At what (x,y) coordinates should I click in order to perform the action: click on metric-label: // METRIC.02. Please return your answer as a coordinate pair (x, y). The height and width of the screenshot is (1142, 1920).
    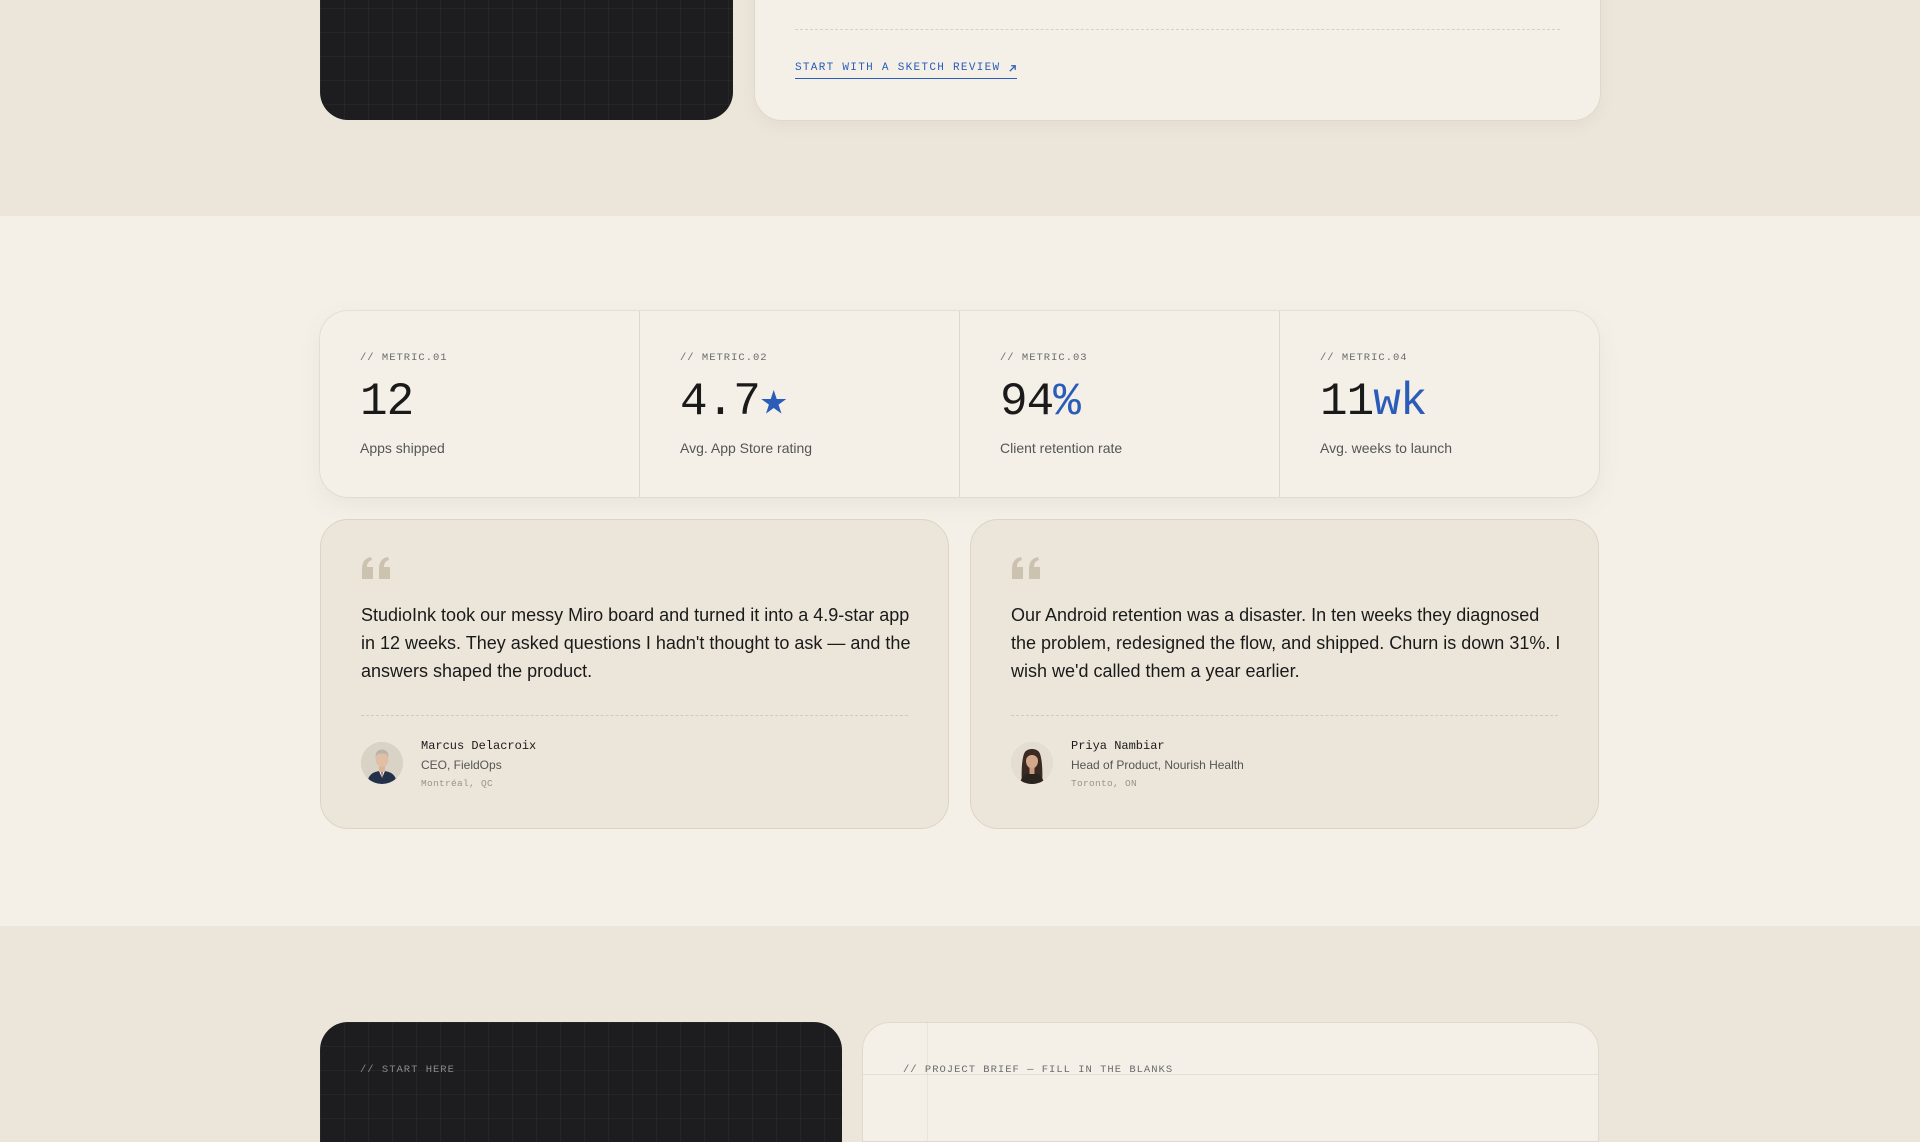
    Looking at the image, I should click on (724, 358).